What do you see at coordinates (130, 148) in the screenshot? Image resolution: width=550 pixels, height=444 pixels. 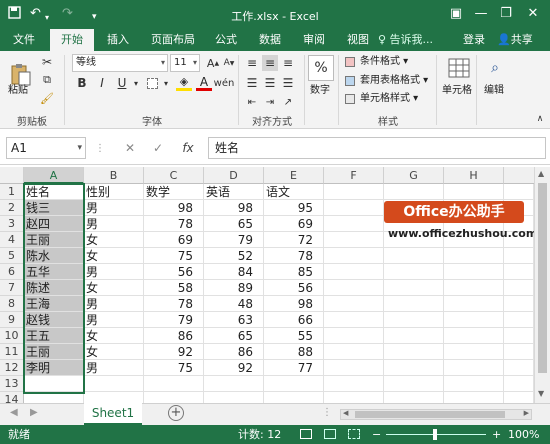 I see `cancel-icon: ✕` at bounding box center [130, 148].